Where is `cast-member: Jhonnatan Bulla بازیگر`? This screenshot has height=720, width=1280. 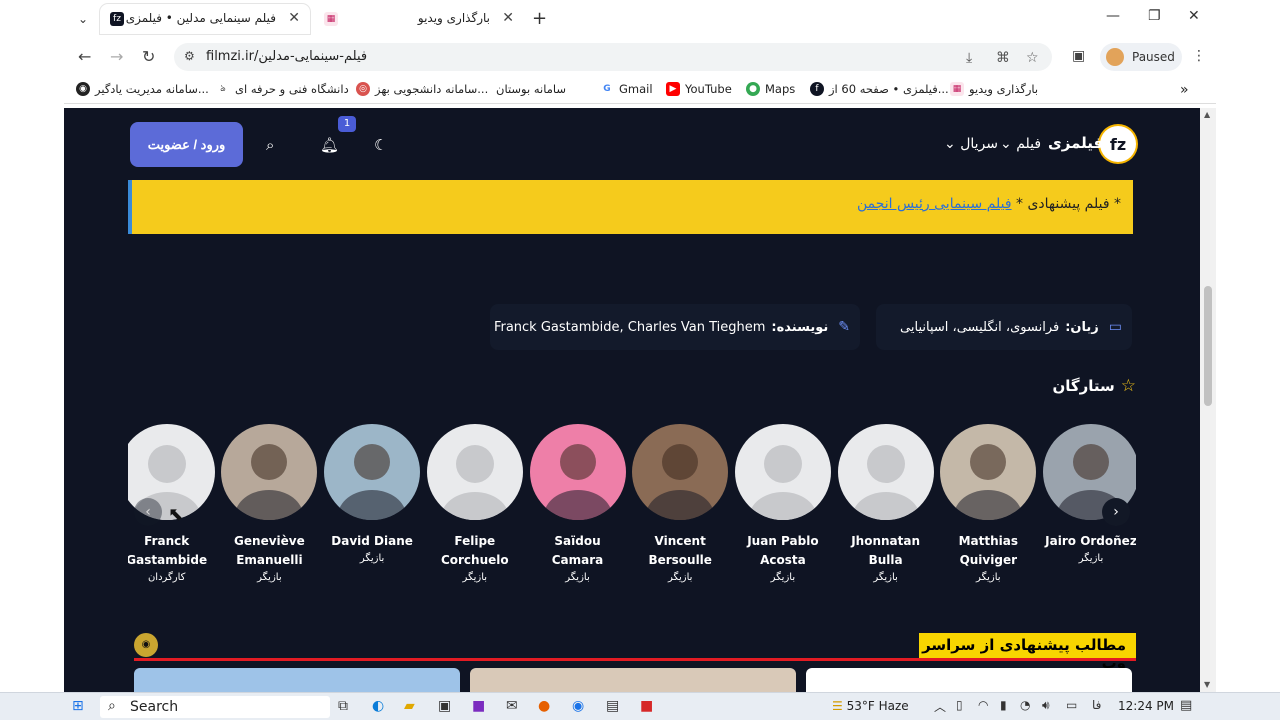
cast-member: Jhonnatan Bulla بازیگر is located at coordinates (886, 503).